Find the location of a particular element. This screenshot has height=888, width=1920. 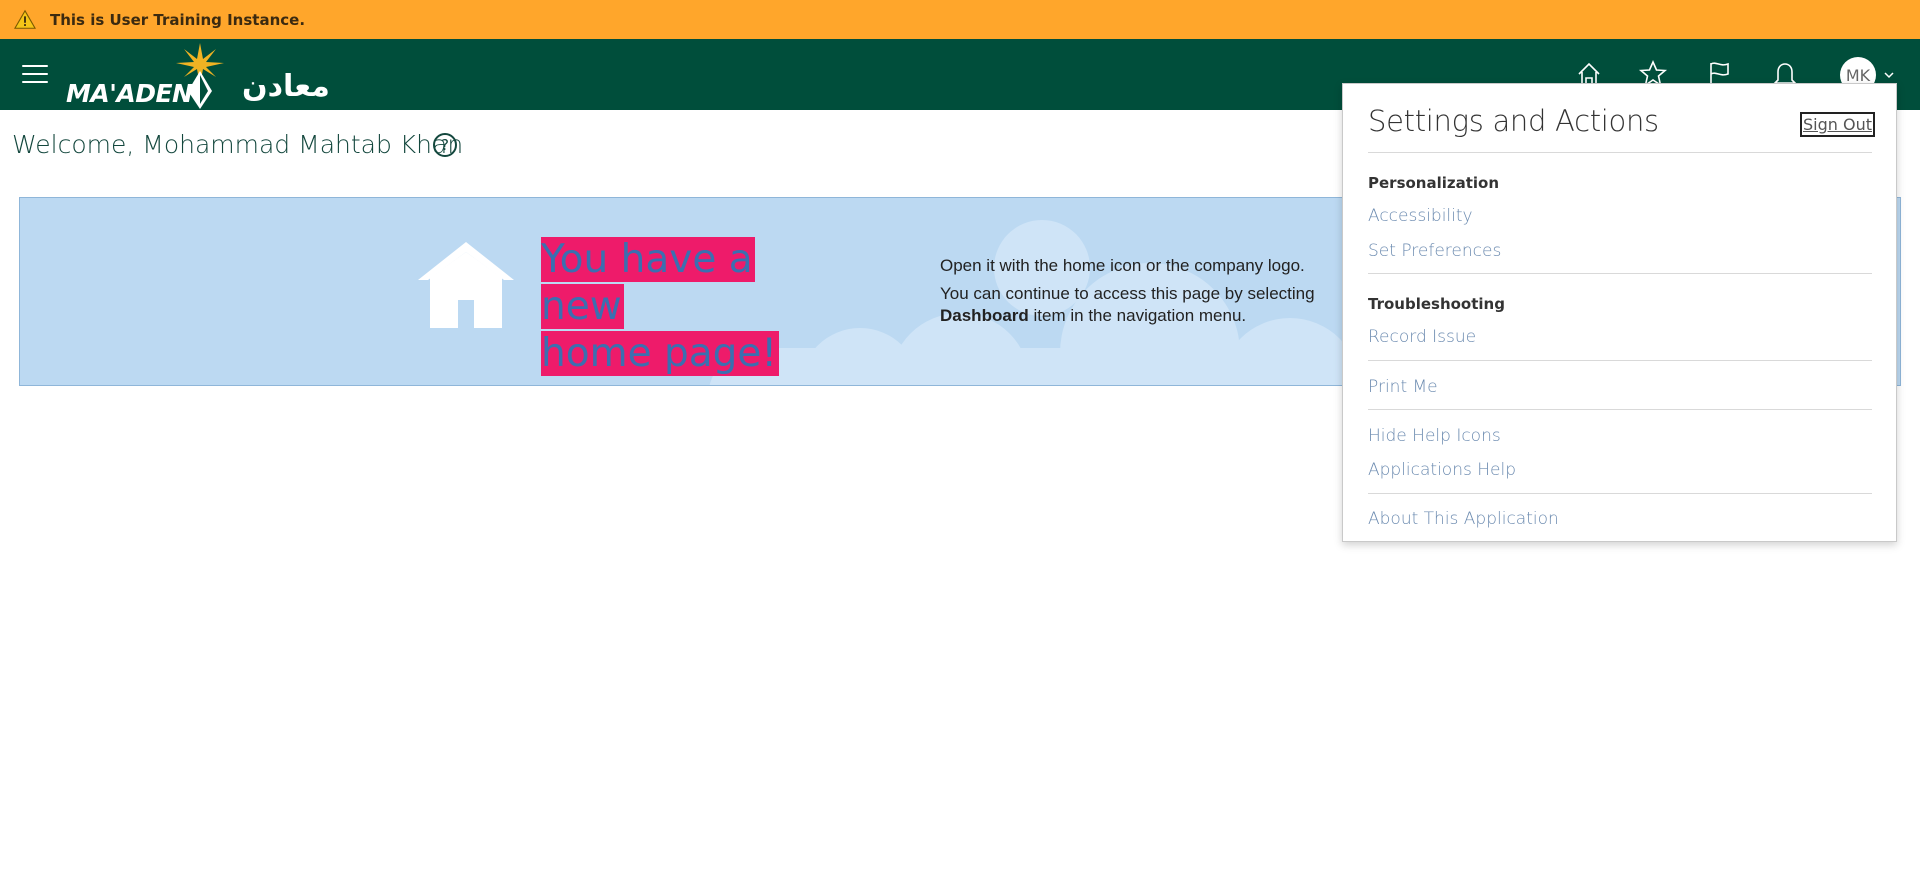

logo-latin-text: MA'ADEN is located at coordinates (129, 93).